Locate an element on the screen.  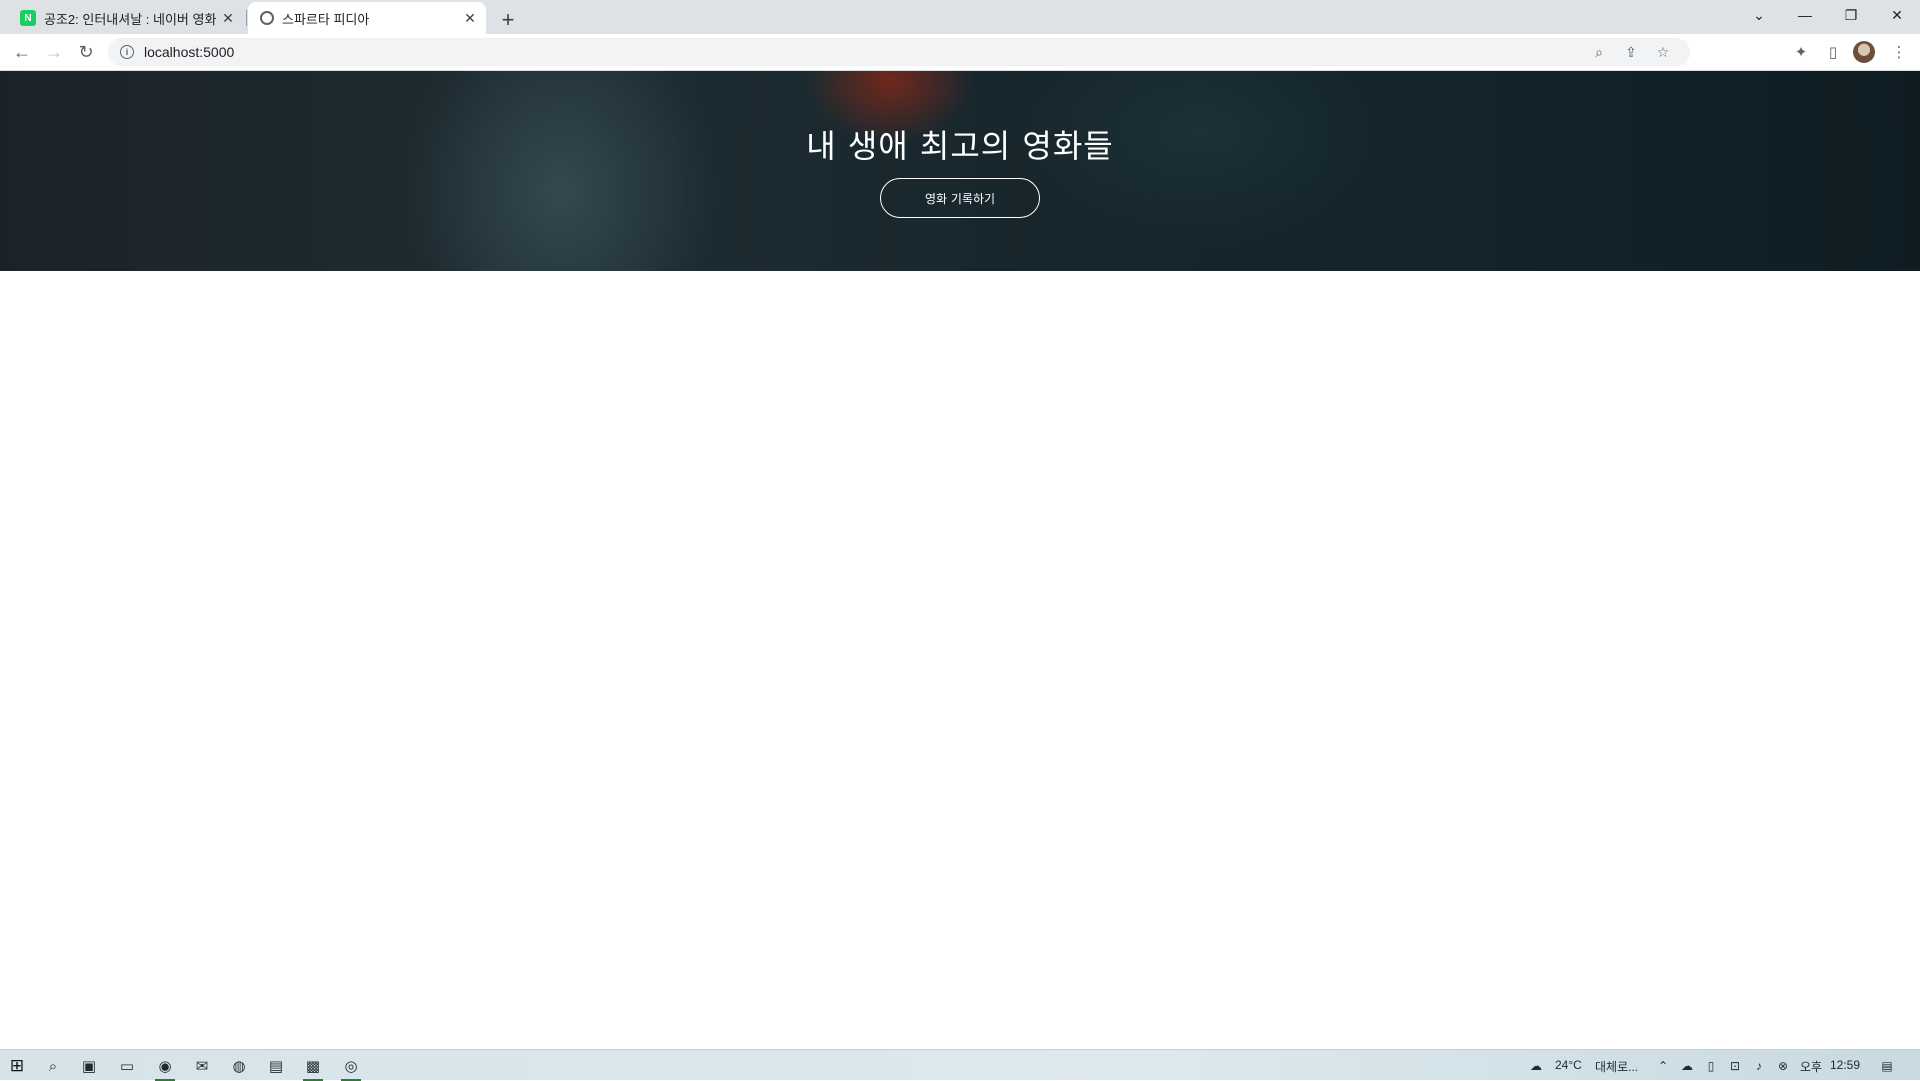
chrome-icon: ◎ is located at coordinates (351, 1067).